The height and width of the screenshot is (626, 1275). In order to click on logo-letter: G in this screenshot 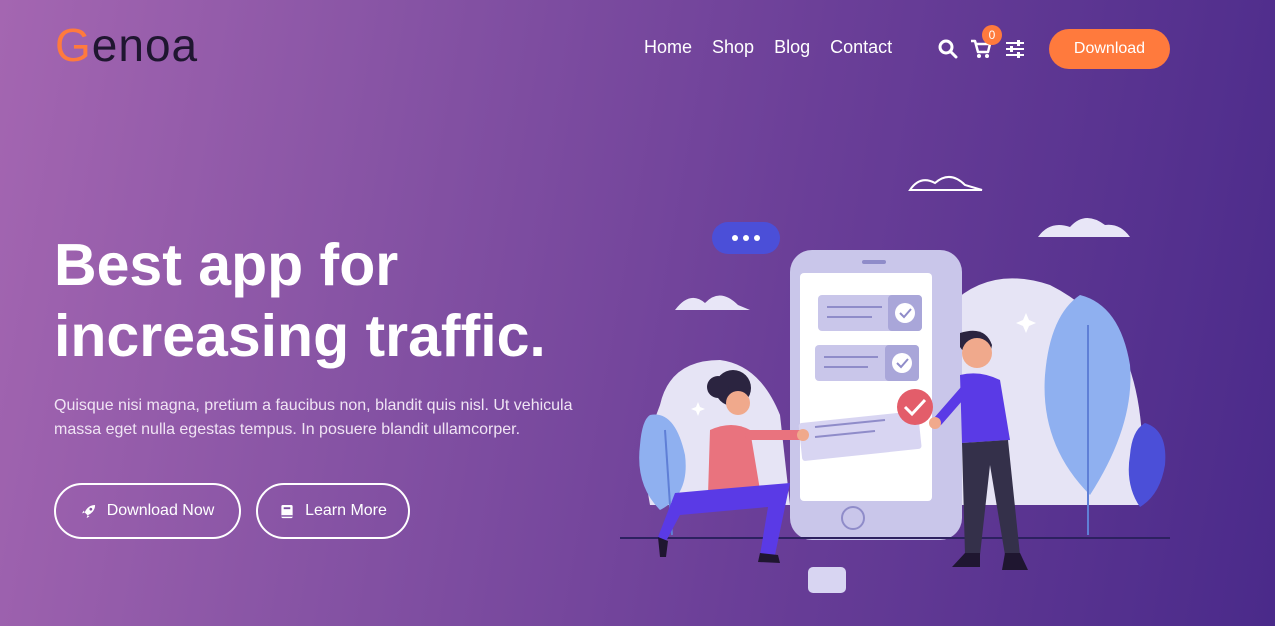, I will do `click(73, 45)`.